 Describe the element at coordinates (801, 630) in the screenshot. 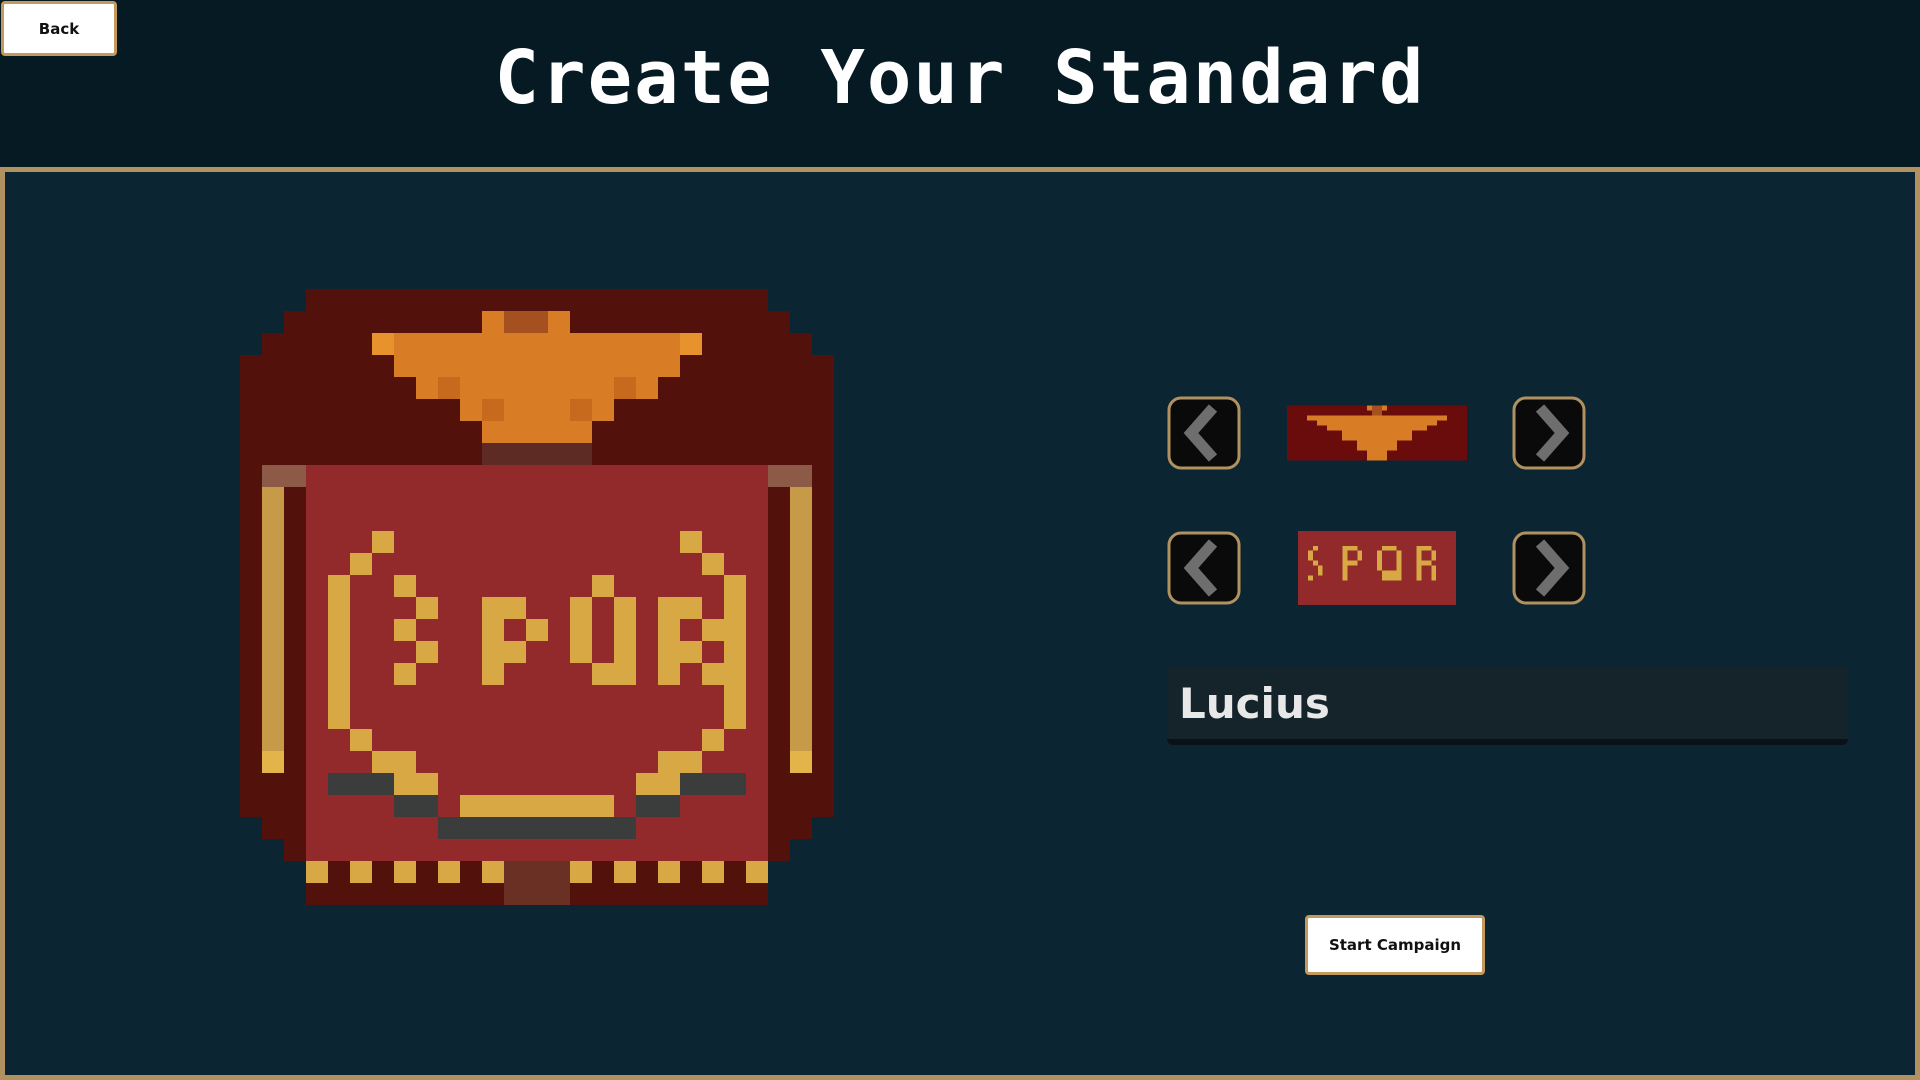

I see `right-tassel` at that location.